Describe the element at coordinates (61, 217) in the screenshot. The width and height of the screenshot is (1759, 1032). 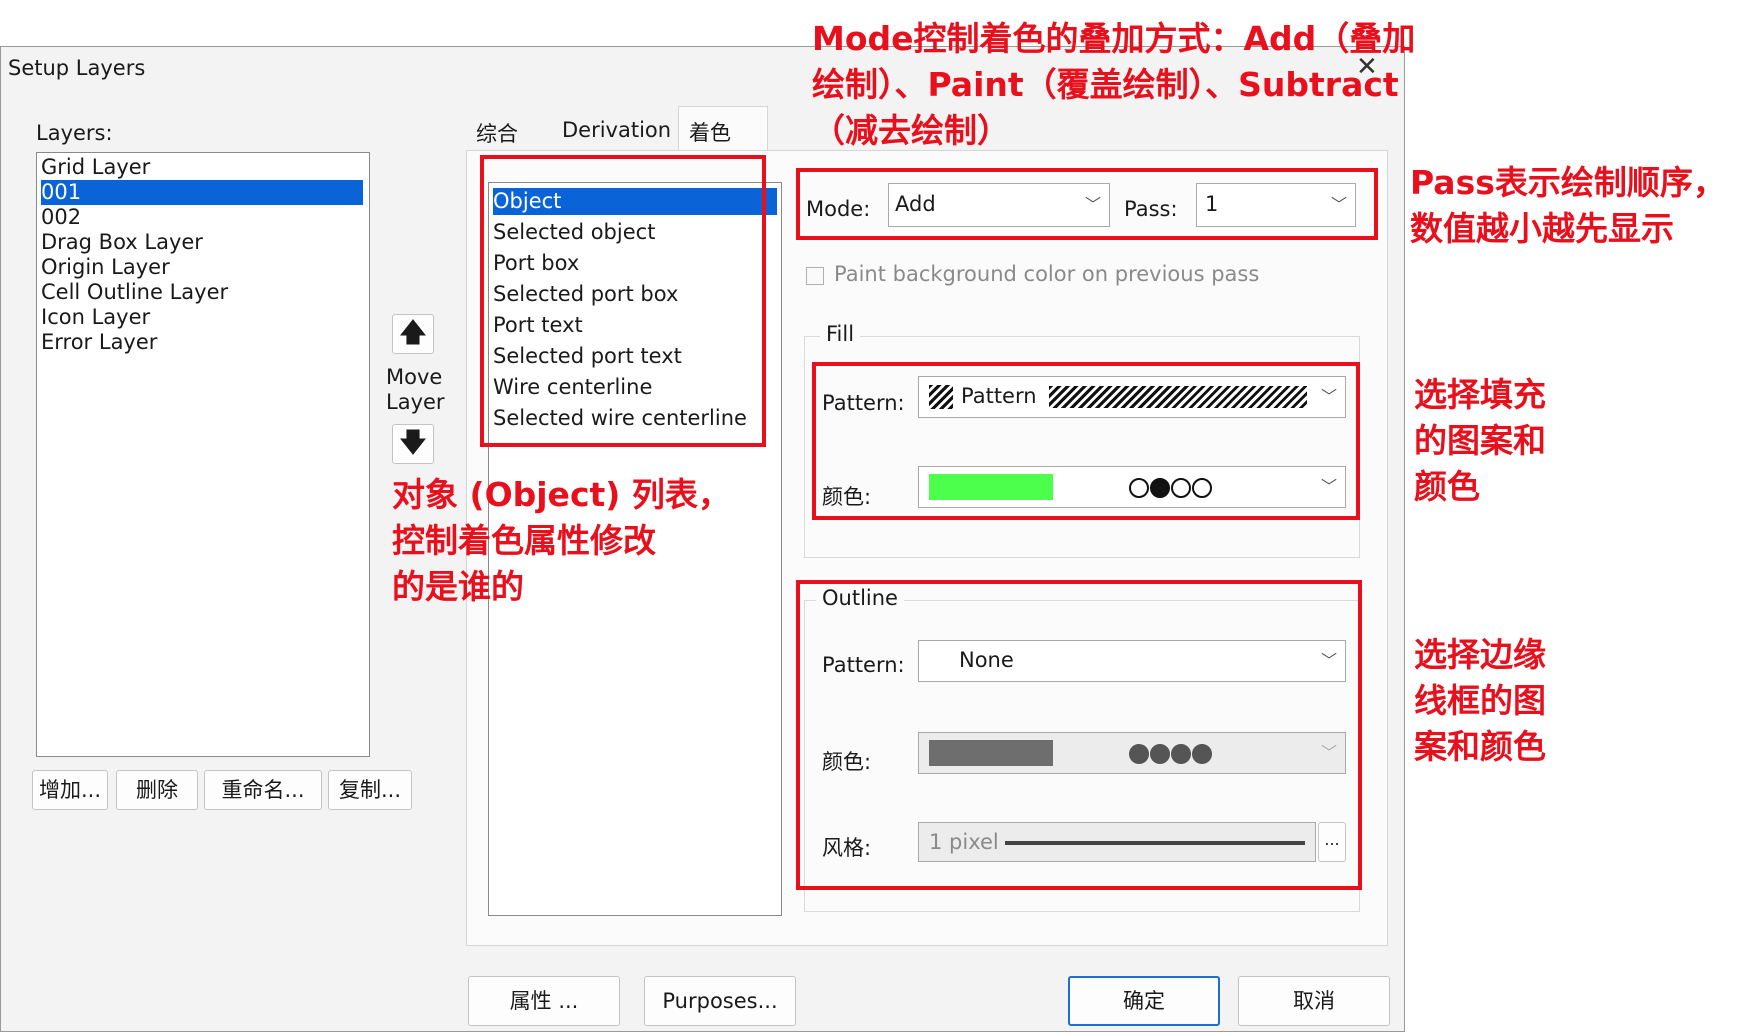
I see `layer-item: 002` at that location.